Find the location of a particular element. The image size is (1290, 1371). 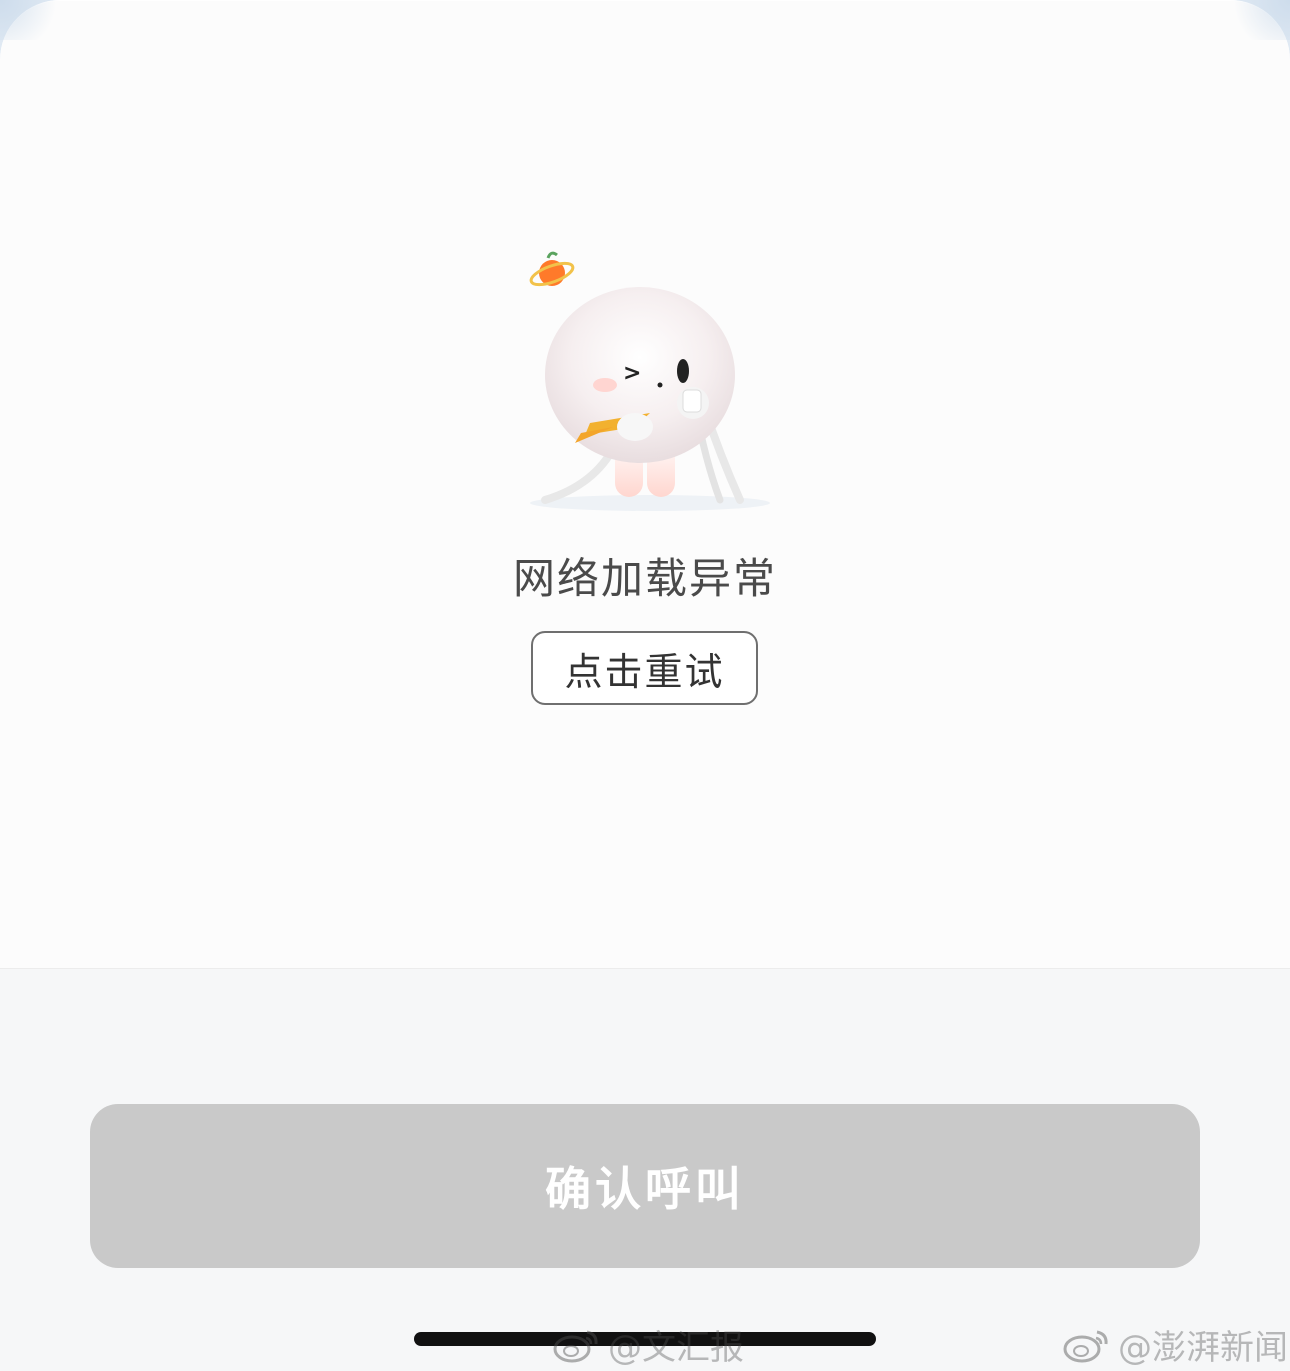

retry-button: 点击重试 is located at coordinates (644, 668).